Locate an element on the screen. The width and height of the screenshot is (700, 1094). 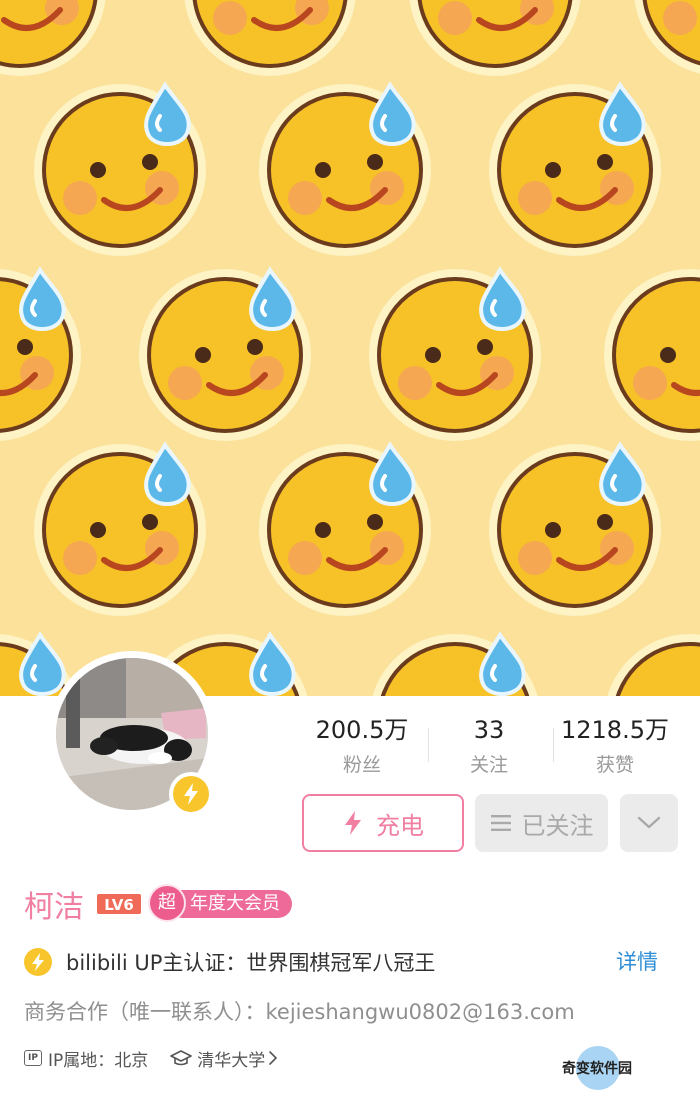
verified-badge is located at coordinates (191, 794).